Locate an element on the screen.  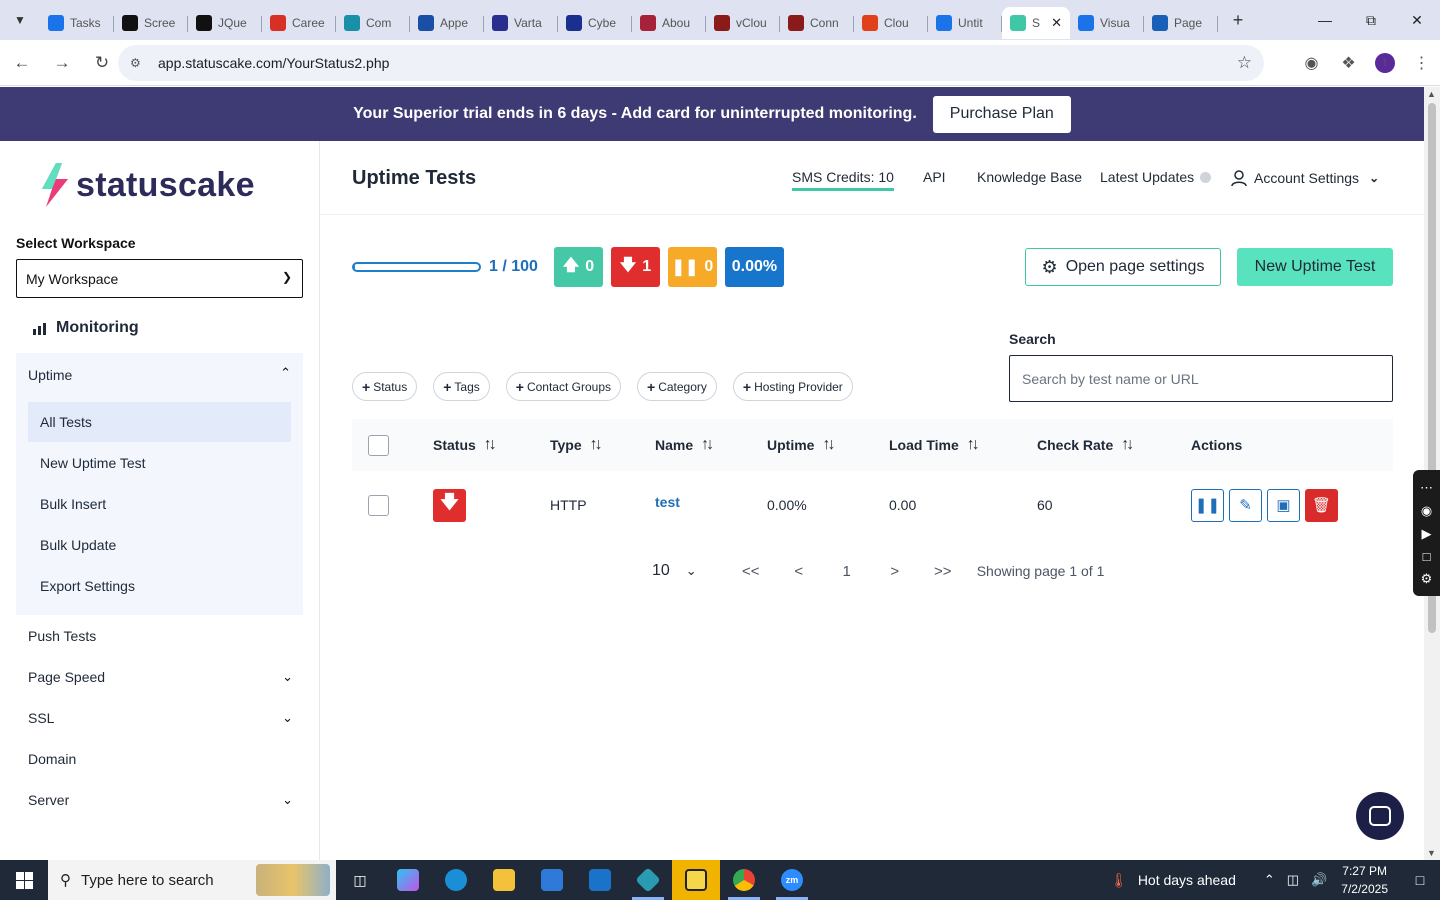
sidebar-subitem: New Uptime Test is located at coordinates (159, 463).